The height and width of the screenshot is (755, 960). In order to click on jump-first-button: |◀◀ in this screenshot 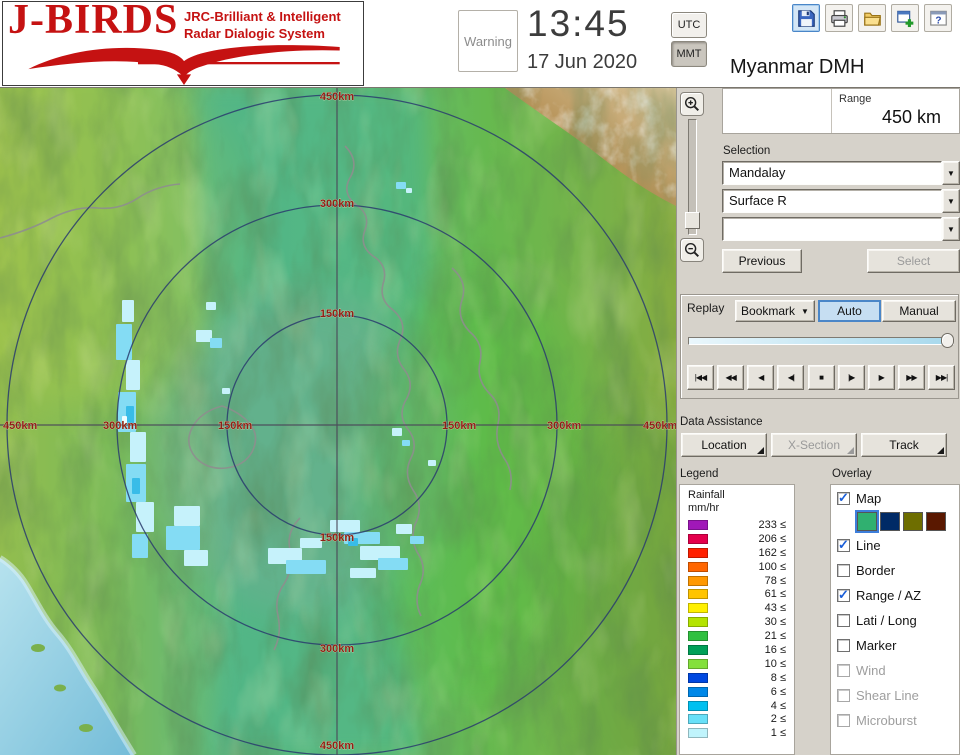, I will do `click(700, 377)`.